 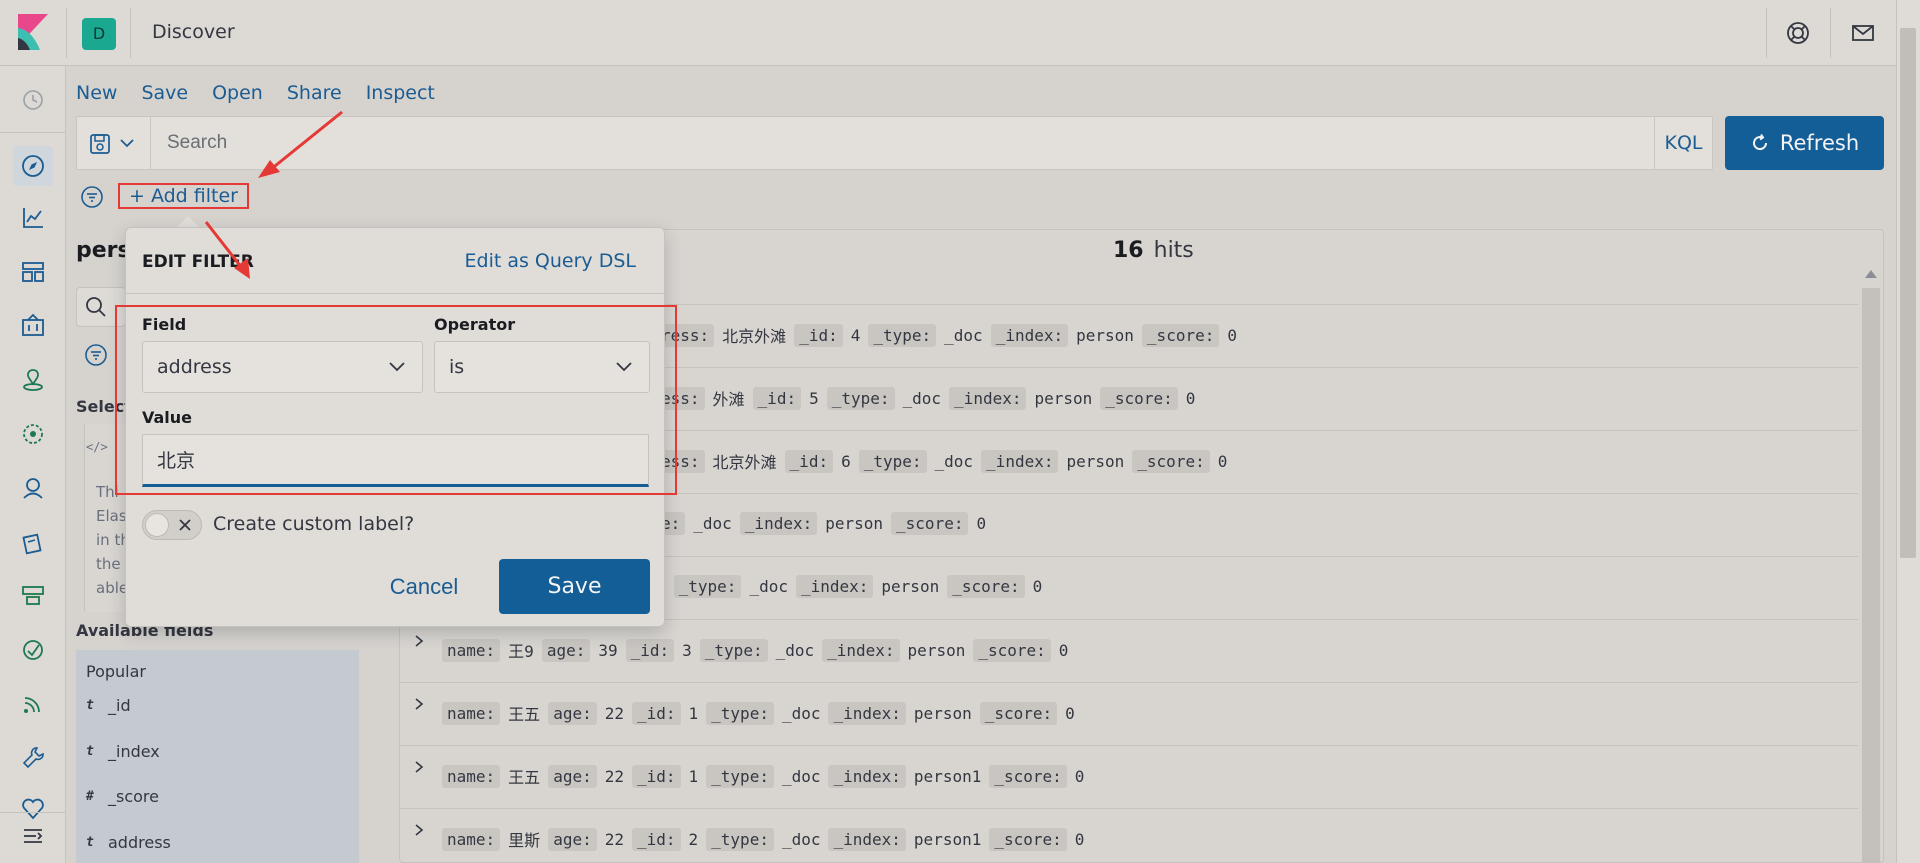 I want to click on field-filter-icon, so click(x=96, y=355).